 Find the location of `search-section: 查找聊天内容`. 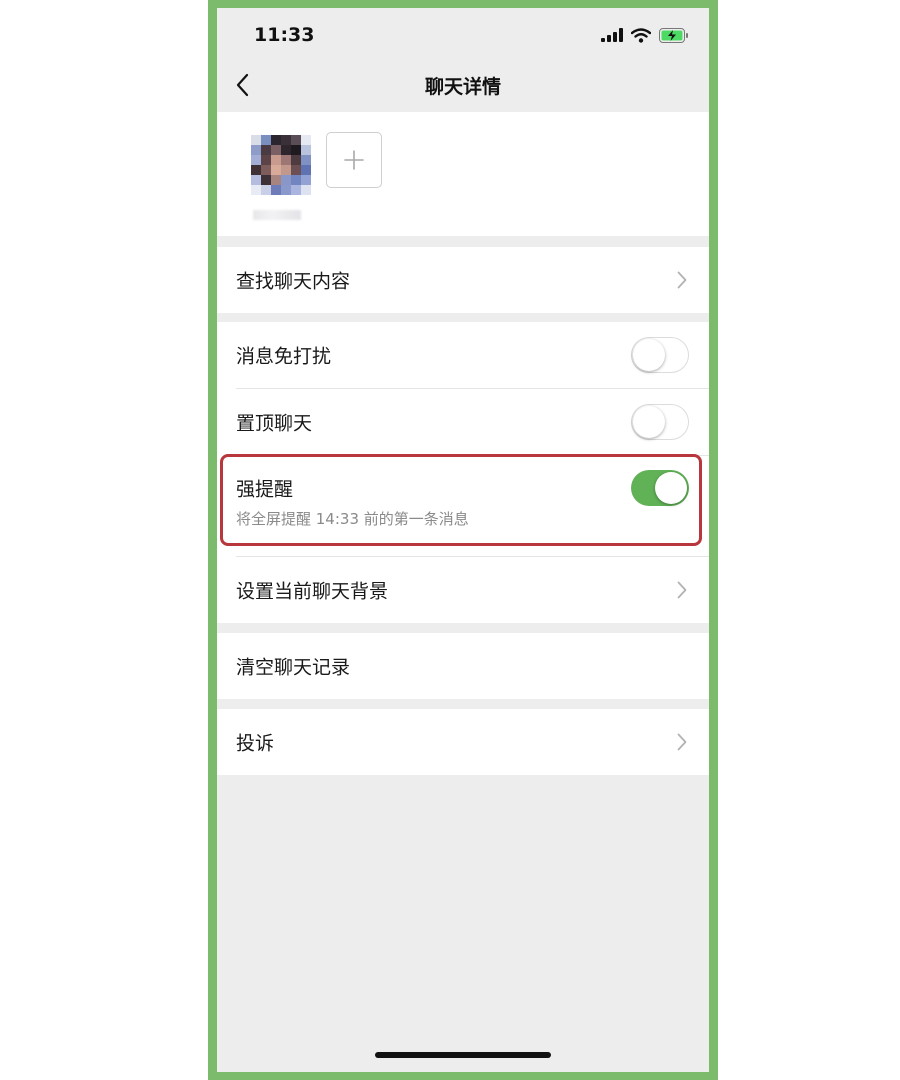

search-section: 查找聊天内容 is located at coordinates (463, 280).